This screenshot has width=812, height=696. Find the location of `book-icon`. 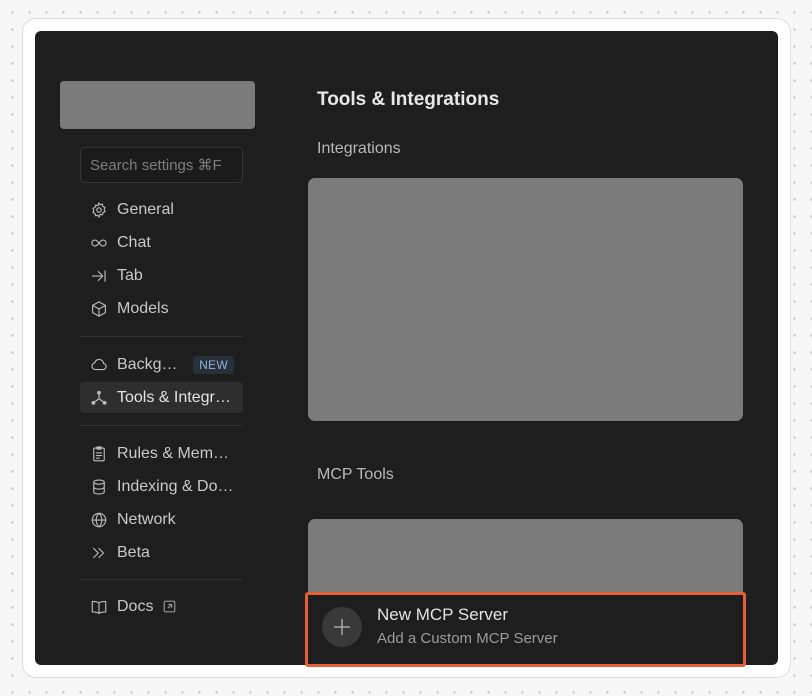

book-icon is located at coordinates (99, 607).